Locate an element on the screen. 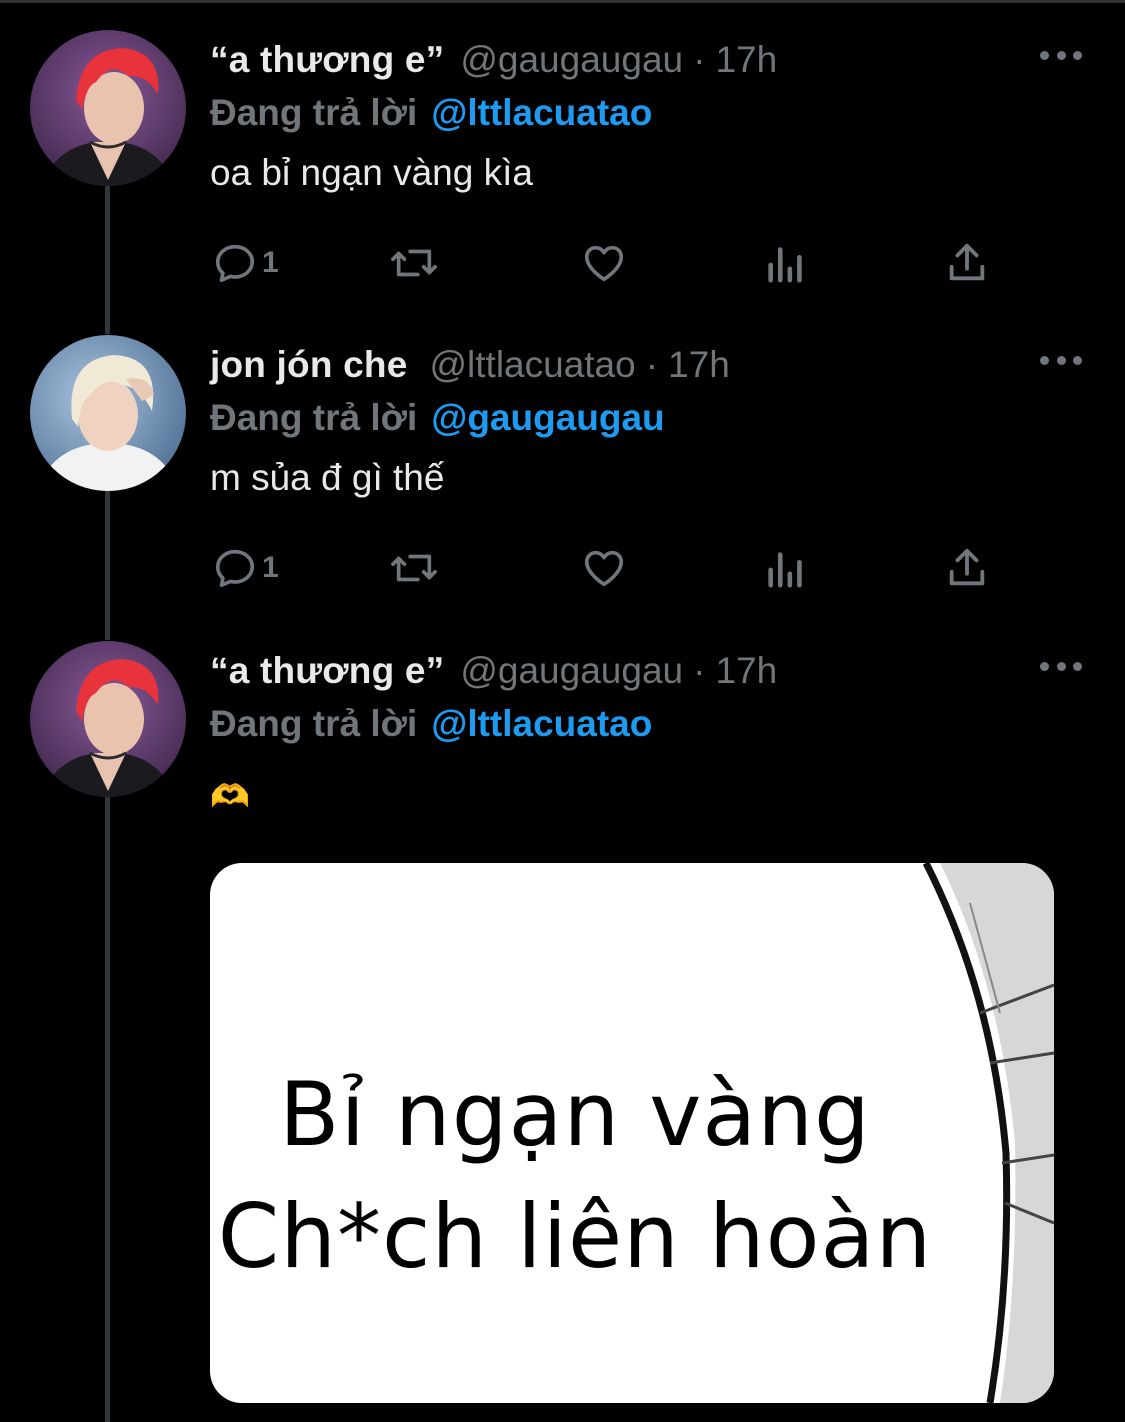 The height and width of the screenshot is (1422, 1125). display-name: jon jón che is located at coordinates (308, 365).